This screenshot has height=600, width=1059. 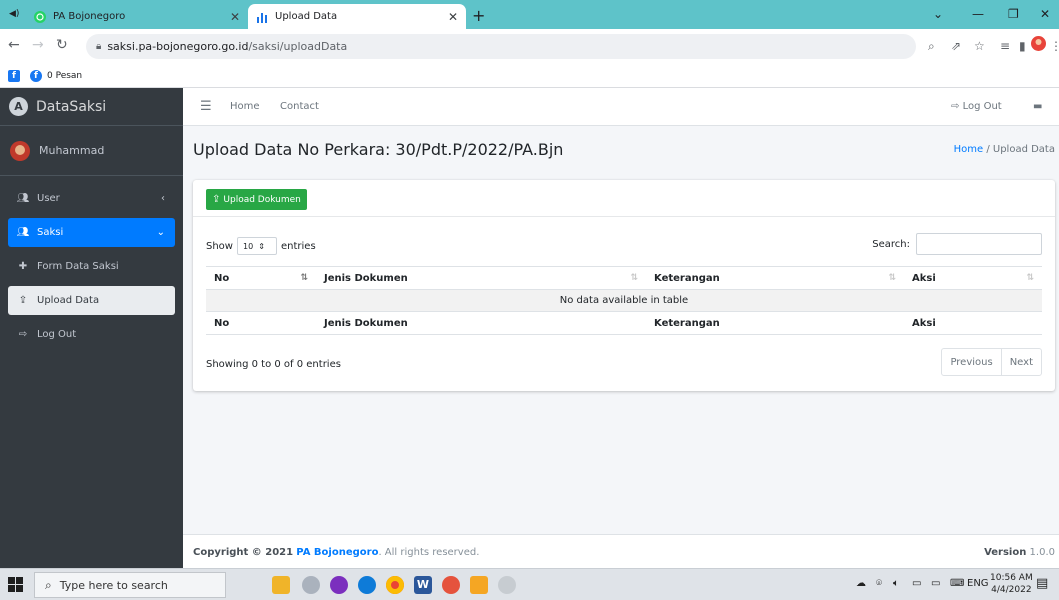 What do you see at coordinates (976, 106) in the screenshot?
I see `logout-link: ⇨ Log Out` at bounding box center [976, 106].